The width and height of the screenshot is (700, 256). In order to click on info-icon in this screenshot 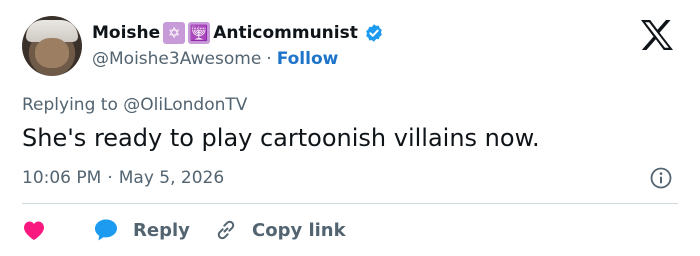, I will do `click(661, 178)`.